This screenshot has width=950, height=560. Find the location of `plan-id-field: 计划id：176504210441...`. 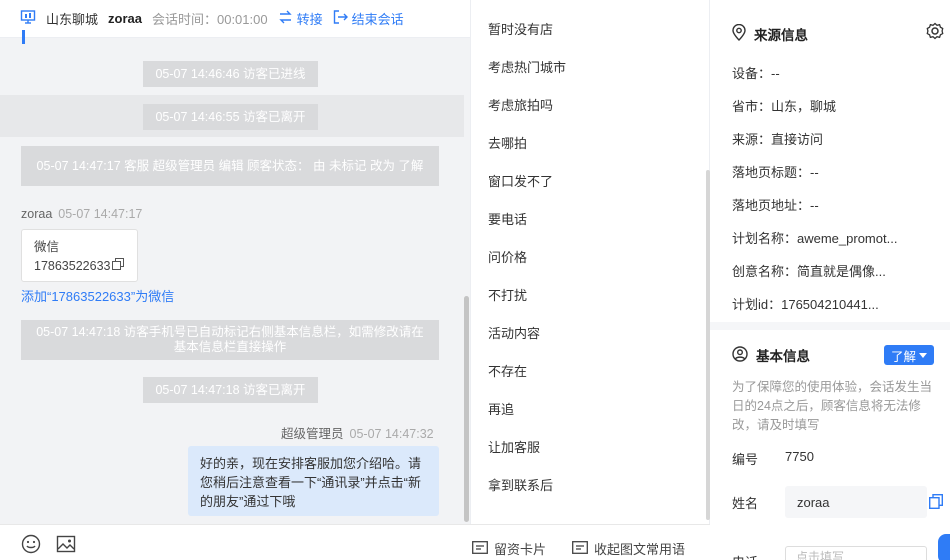

plan-id-field: 计划id：176504210441... is located at coordinates (805, 304).